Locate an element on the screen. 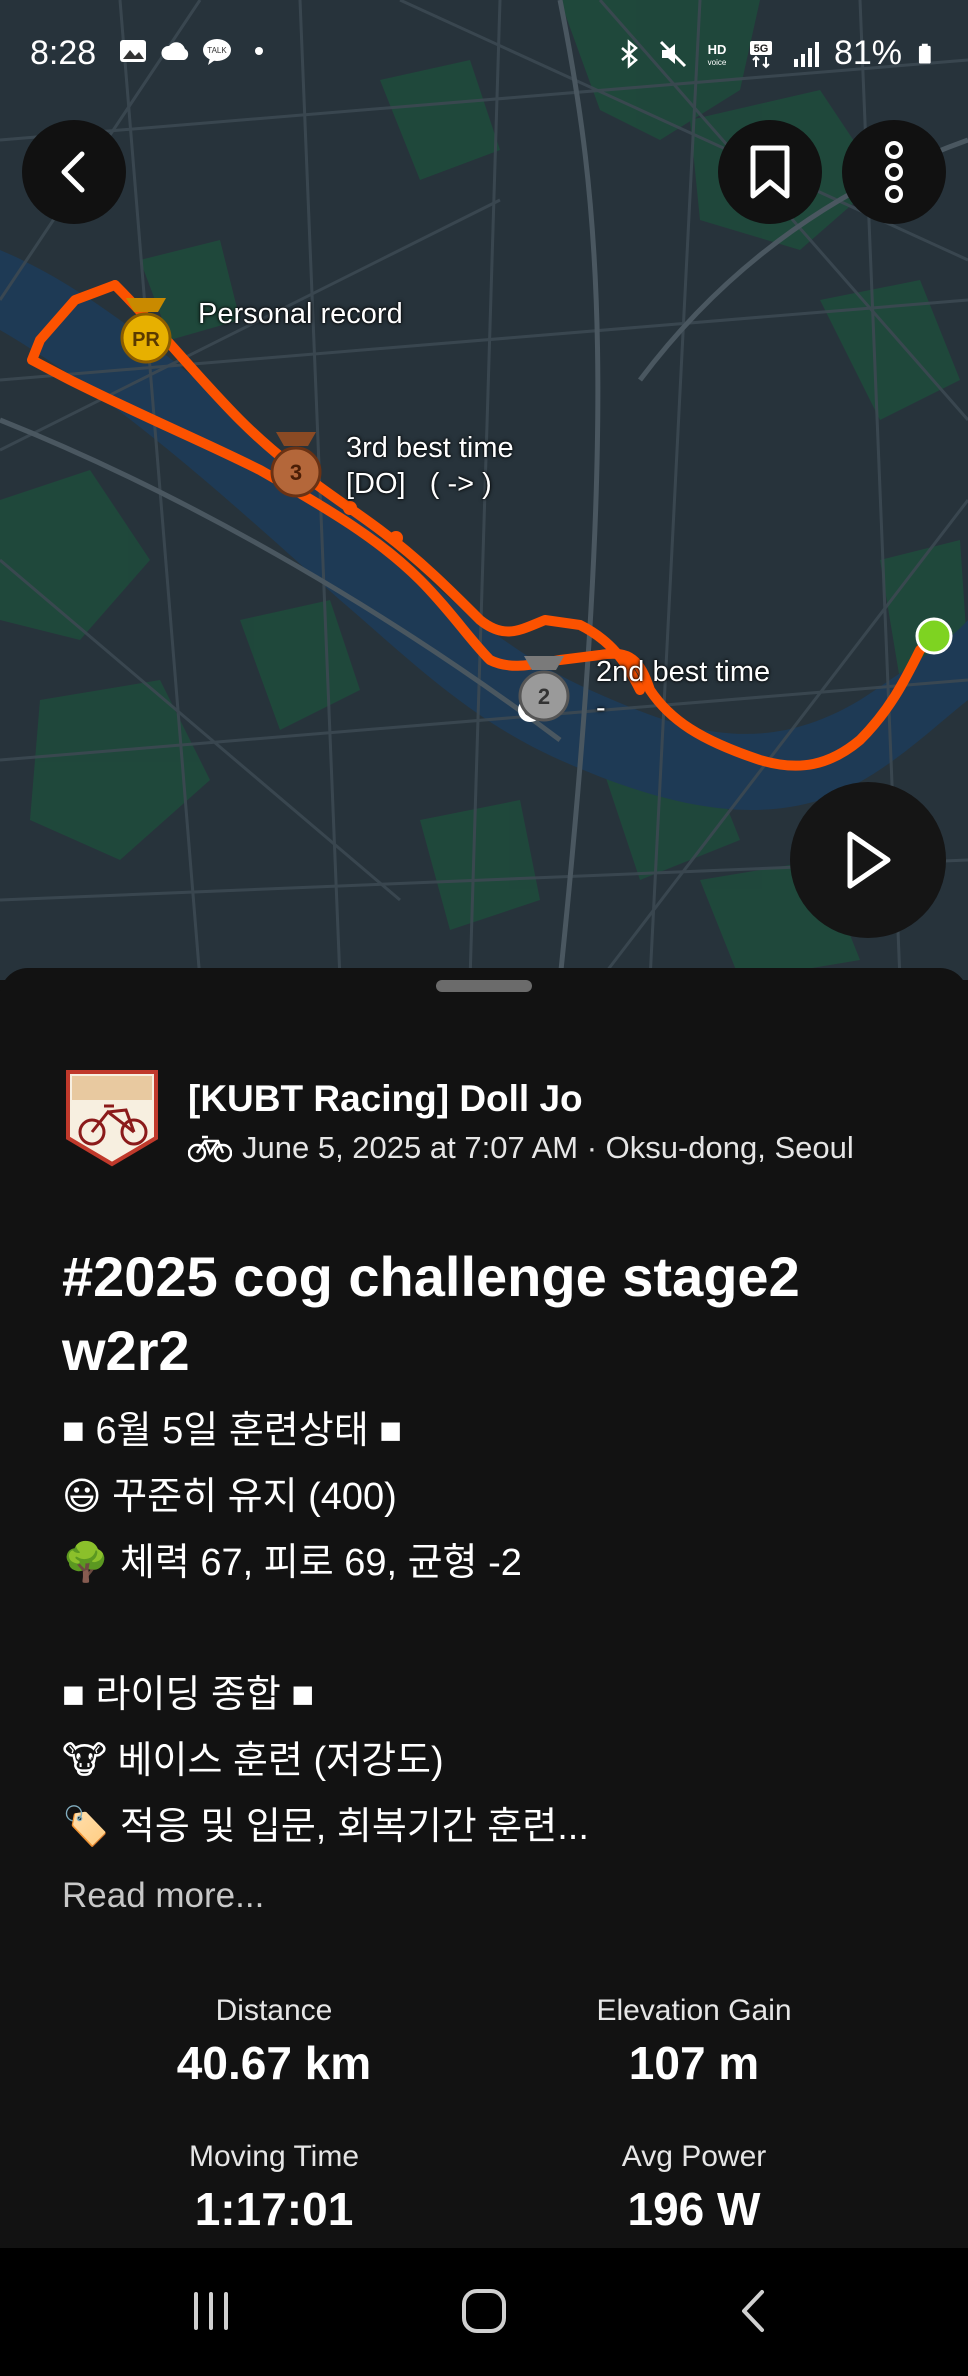 Image resolution: width=968 pixels, height=2376 pixels. image-icon is located at coordinates (133, 51).